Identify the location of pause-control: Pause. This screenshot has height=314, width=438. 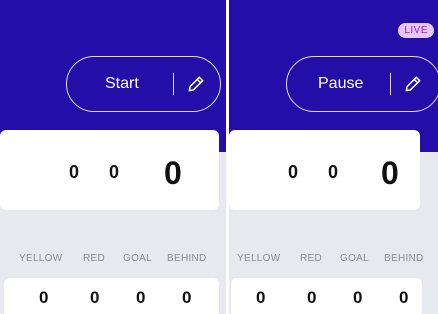
(362, 84).